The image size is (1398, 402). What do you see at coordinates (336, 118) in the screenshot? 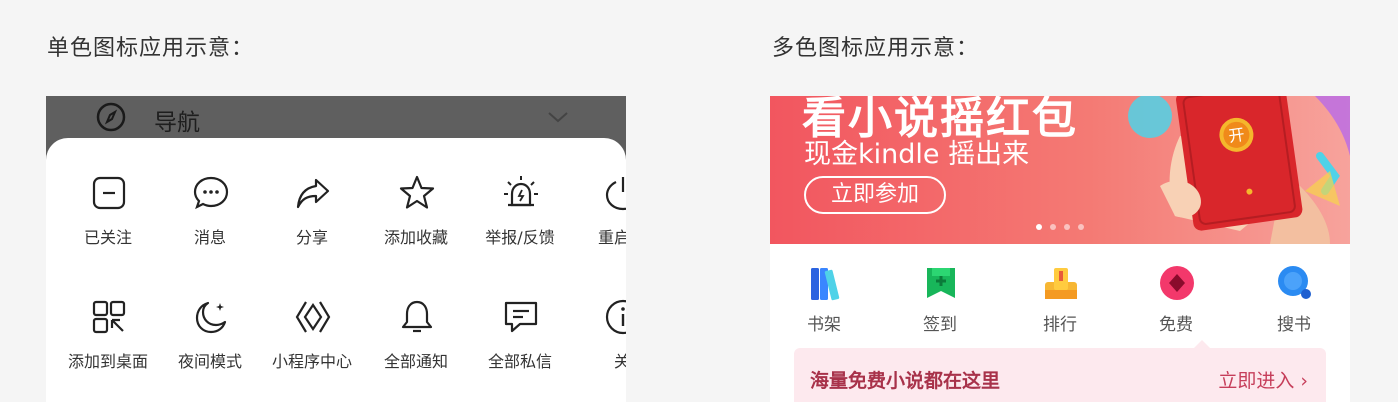
I see `nav-bar: 导航` at bounding box center [336, 118].